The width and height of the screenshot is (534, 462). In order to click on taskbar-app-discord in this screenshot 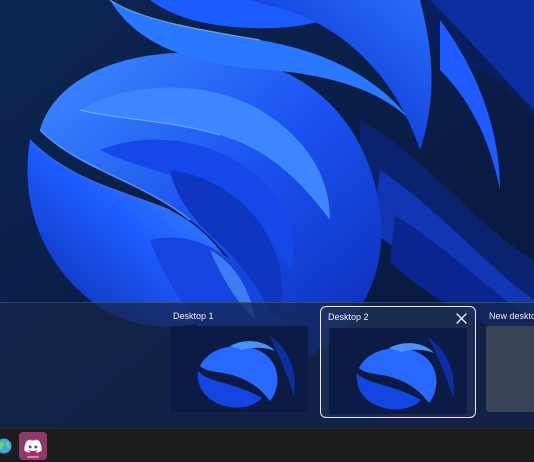, I will do `click(33, 446)`.